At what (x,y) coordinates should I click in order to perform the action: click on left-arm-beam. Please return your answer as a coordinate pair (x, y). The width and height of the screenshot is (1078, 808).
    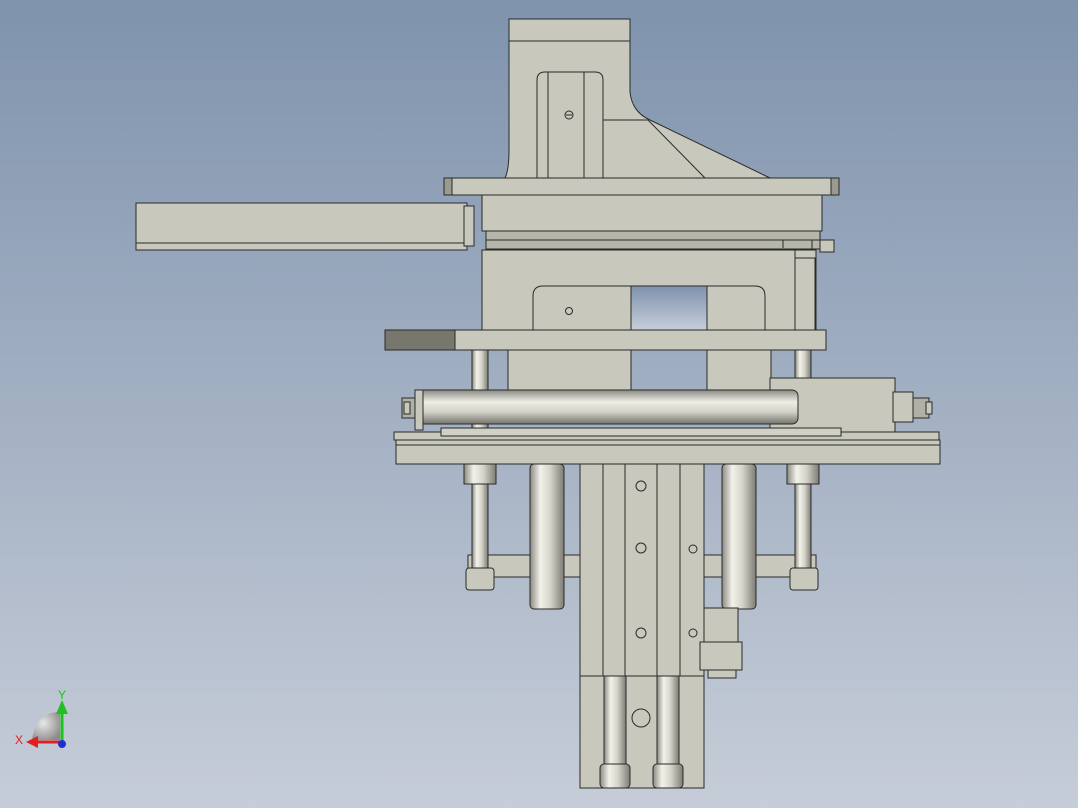
    Looking at the image, I should click on (305, 226).